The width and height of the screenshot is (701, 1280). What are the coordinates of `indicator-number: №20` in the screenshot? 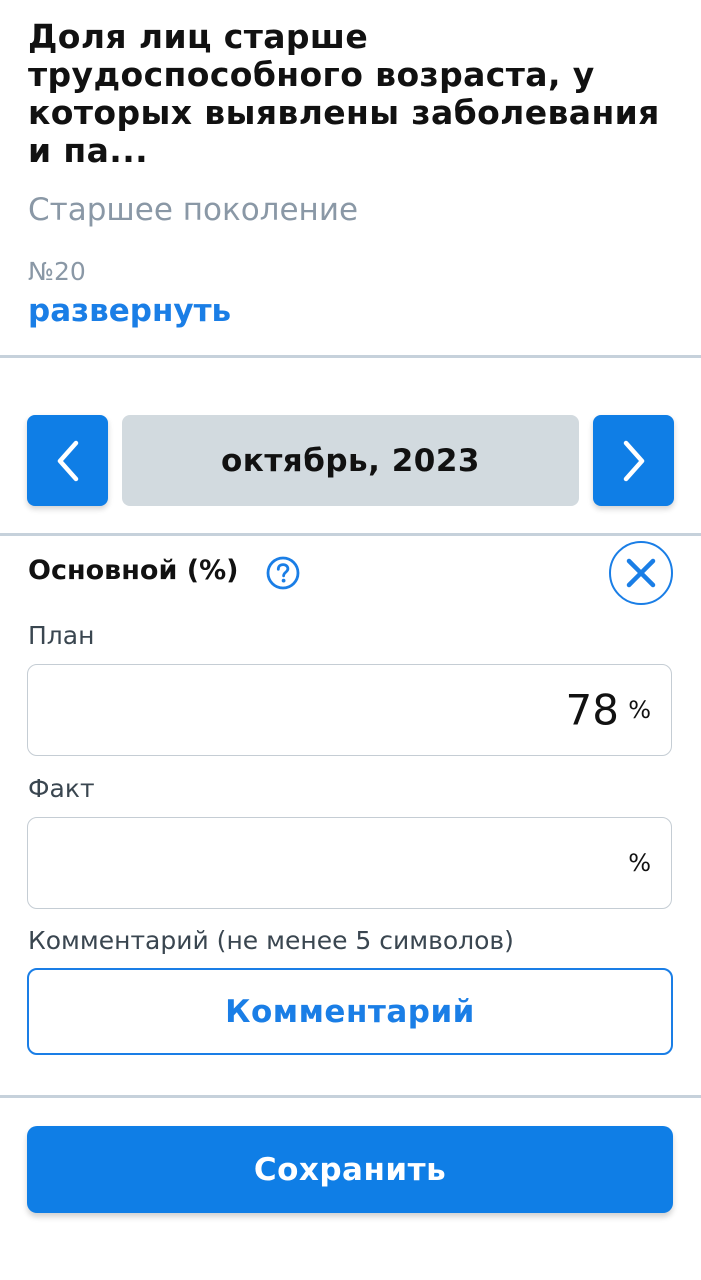 It's located at (57, 271).